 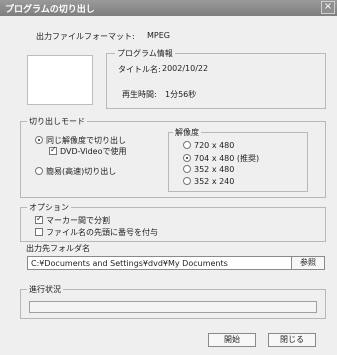 I want to click on close-button: ×, so click(x=328, y=7).